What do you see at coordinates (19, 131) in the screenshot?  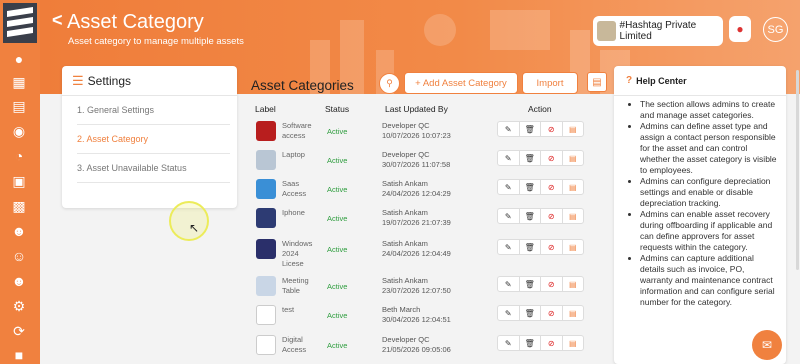 I see `hand-money-icon: ◉` at bounding box center [19, 131].